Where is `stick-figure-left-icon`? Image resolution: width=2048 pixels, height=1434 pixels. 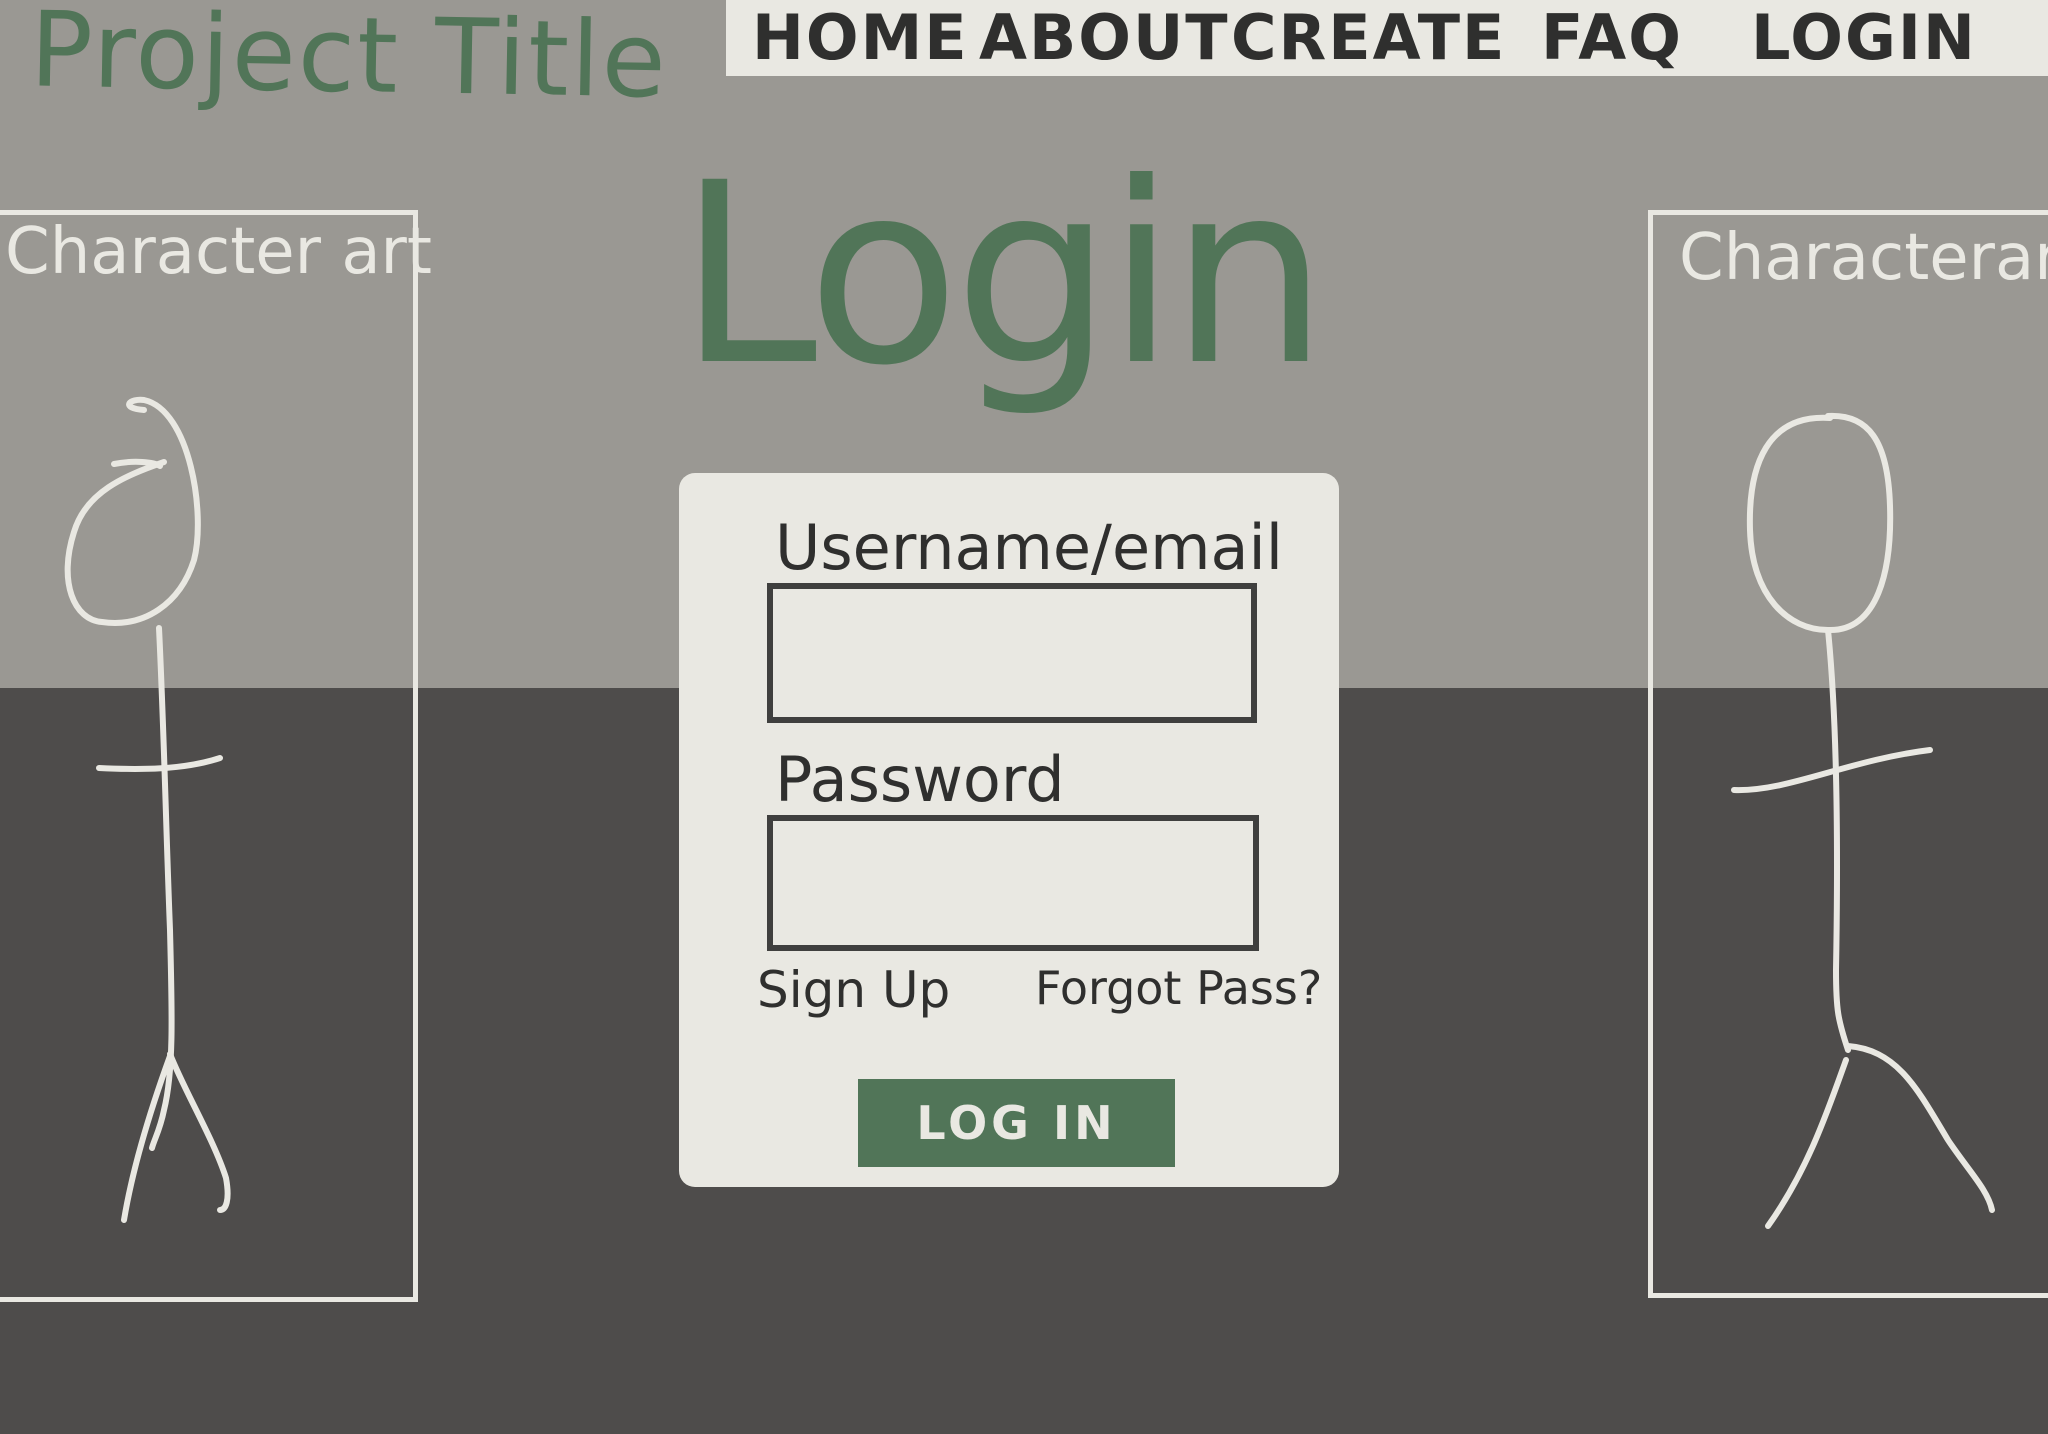
stick-figure-left-icon is located at coordinates (147, 809).